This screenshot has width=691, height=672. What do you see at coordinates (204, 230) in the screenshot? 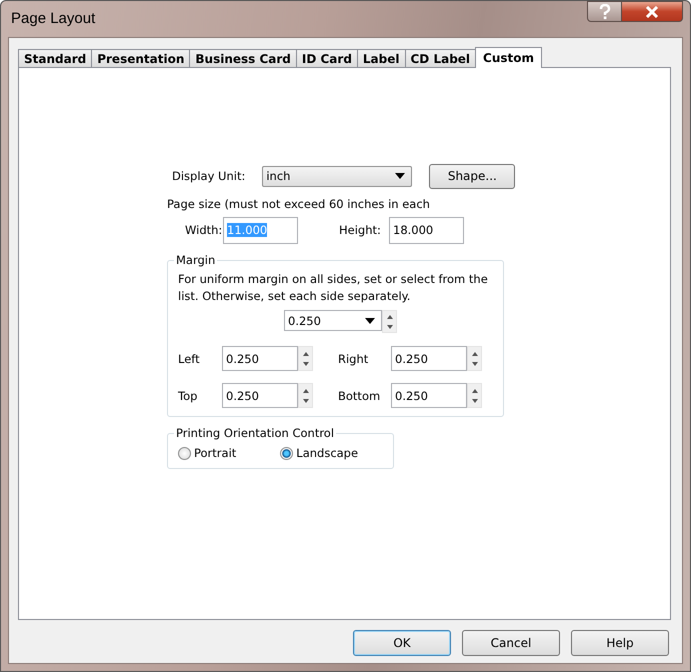
I see `field-label: Width:` at bounding box center [204, 230].